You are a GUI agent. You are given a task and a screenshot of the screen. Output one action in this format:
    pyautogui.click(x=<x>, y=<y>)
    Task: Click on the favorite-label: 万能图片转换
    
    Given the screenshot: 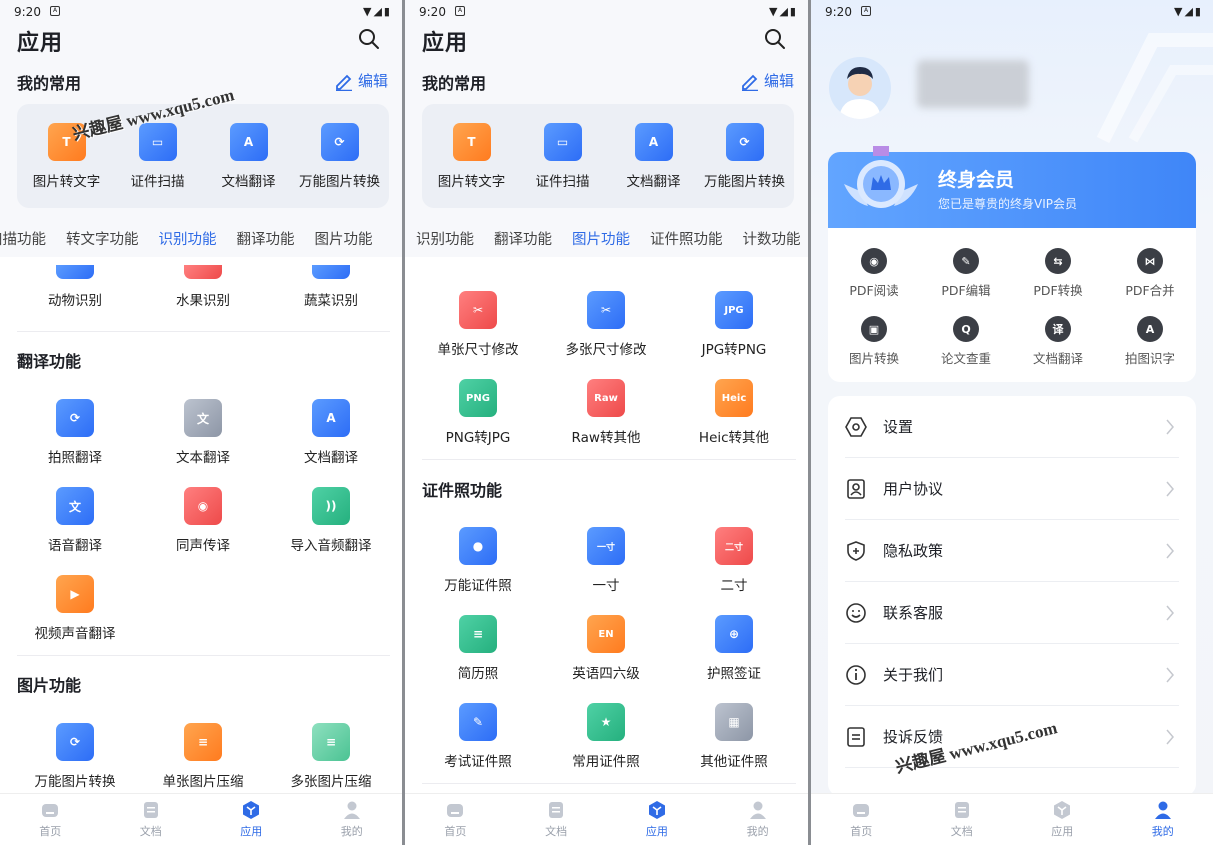 What is the action you would take?
    pyautogui.click(x=744, y=181)
    